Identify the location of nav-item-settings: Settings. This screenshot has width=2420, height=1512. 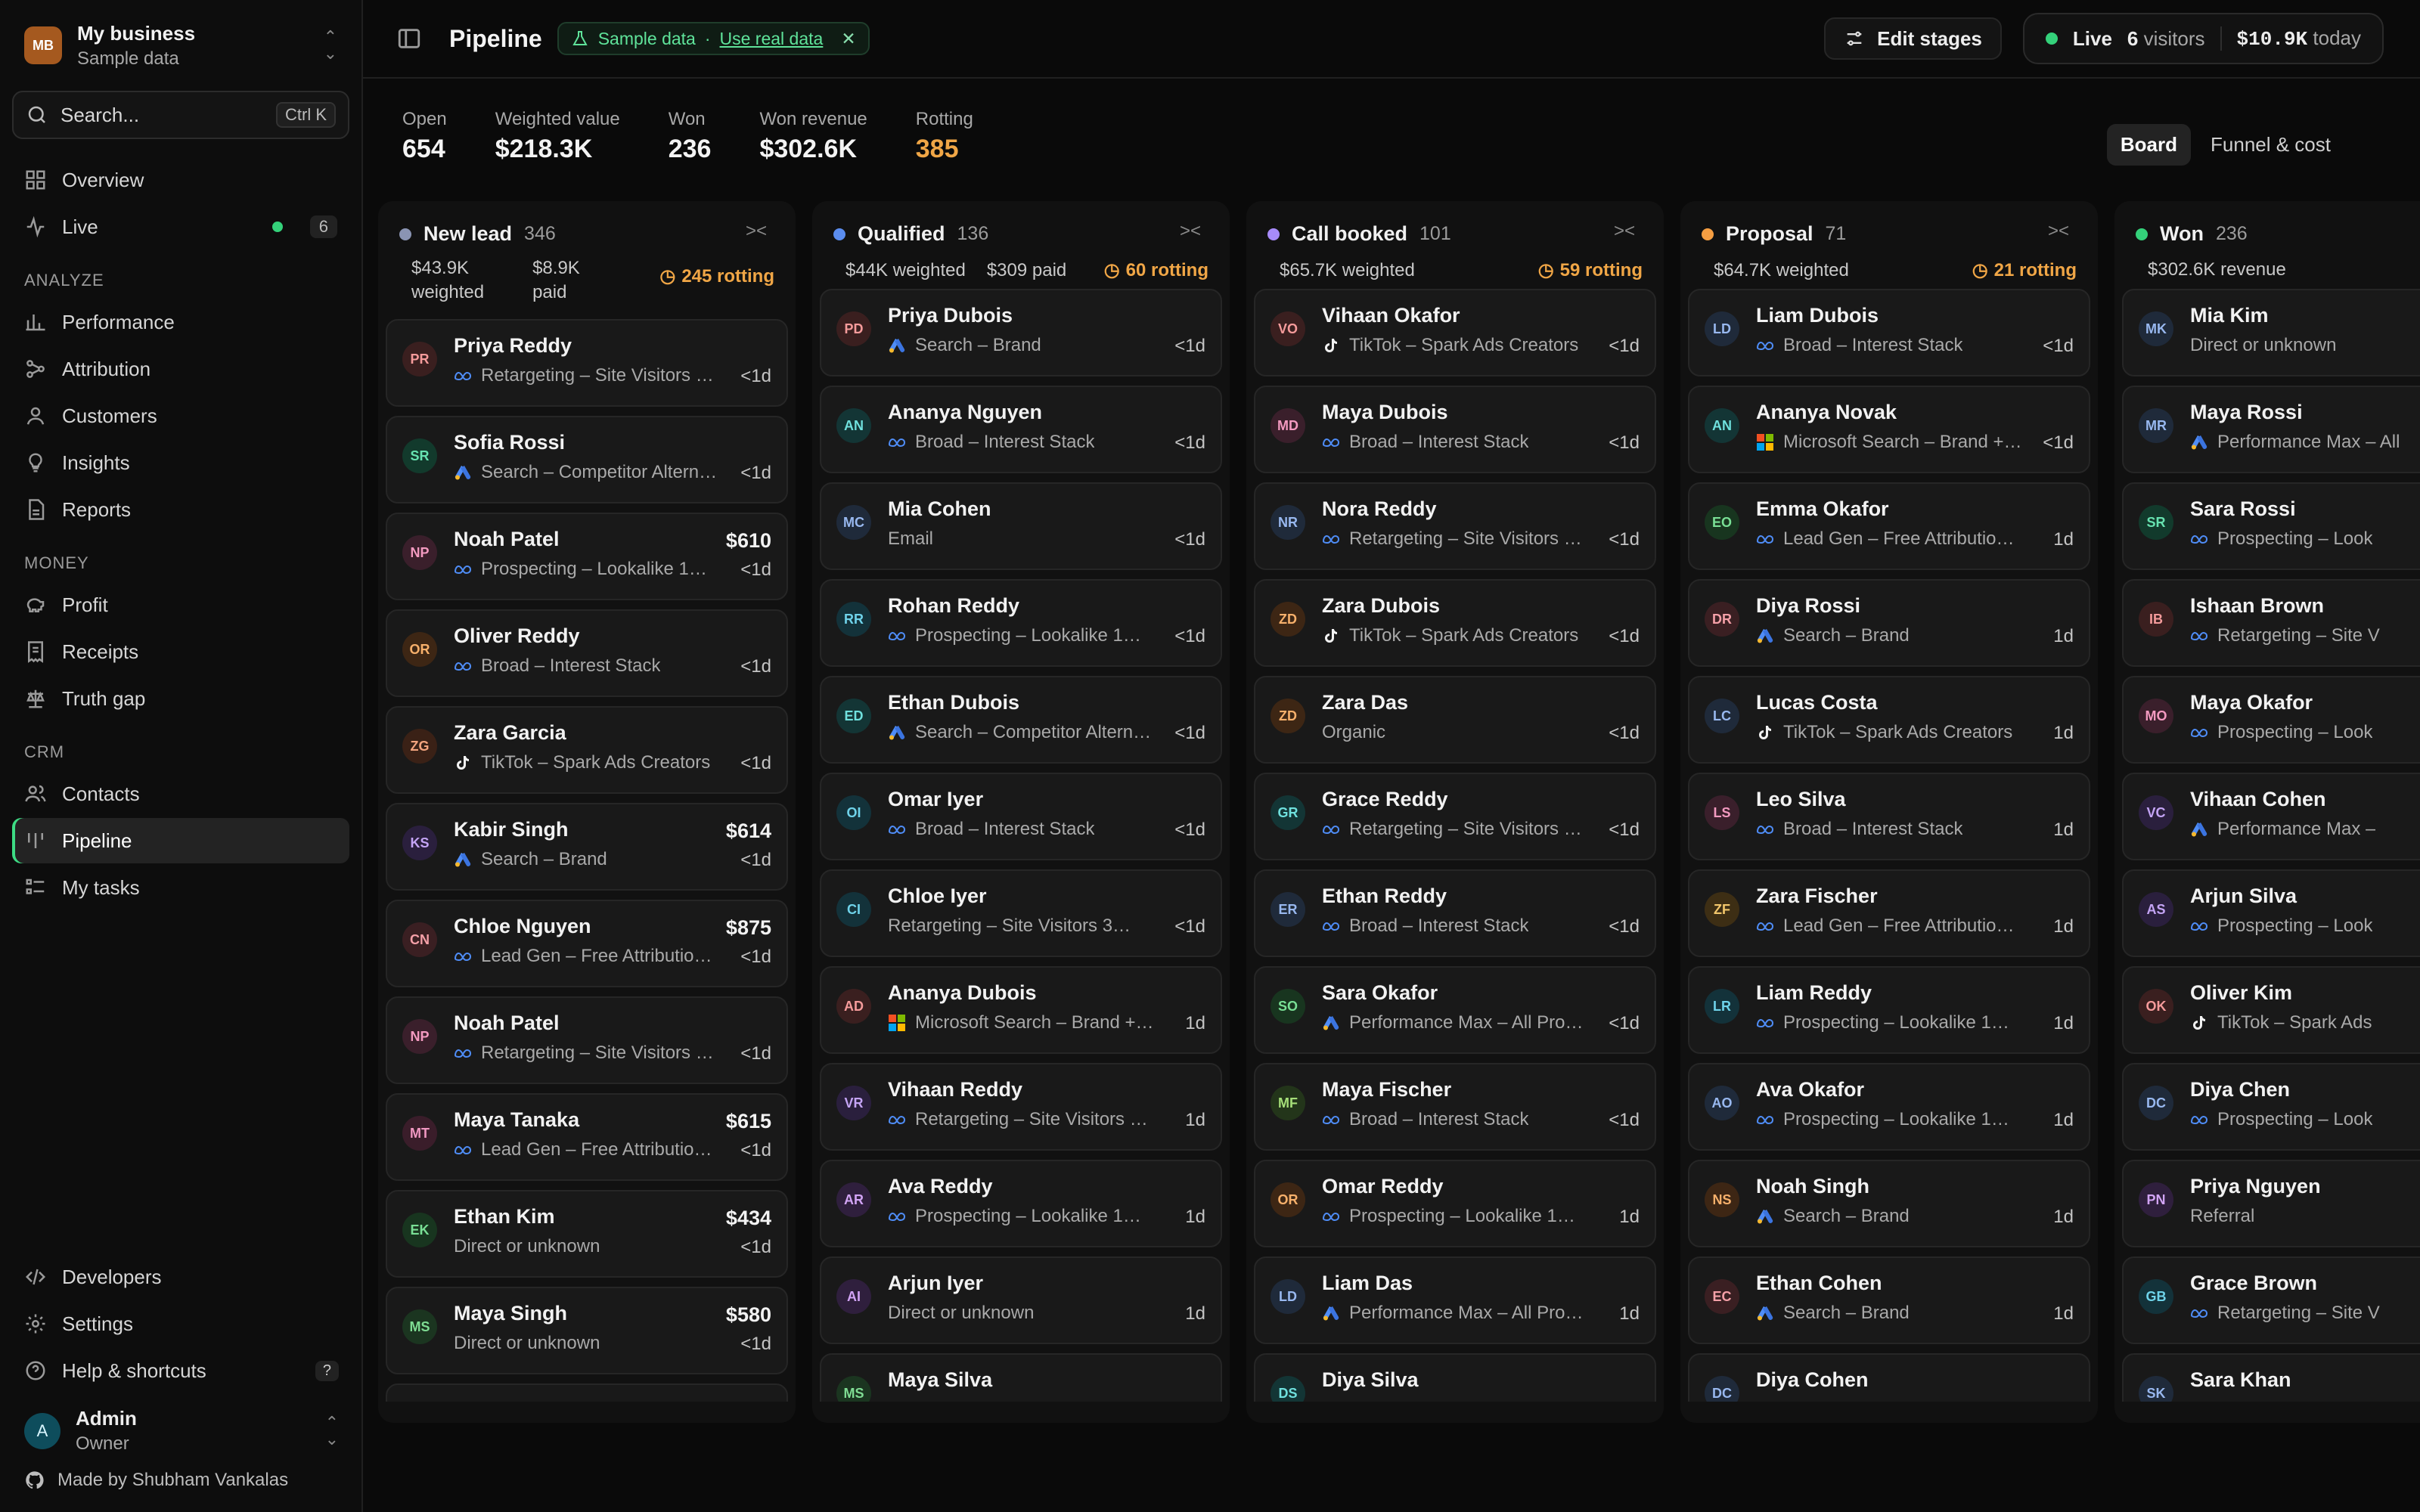
(181, 1324).